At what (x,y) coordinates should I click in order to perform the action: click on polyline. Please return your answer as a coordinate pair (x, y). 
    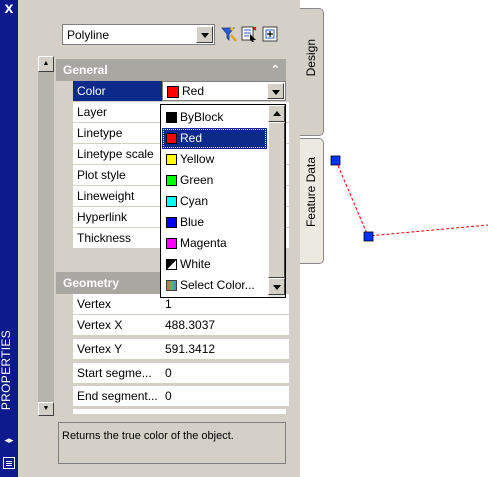
    Looking at the image, I should click on (411, 198).